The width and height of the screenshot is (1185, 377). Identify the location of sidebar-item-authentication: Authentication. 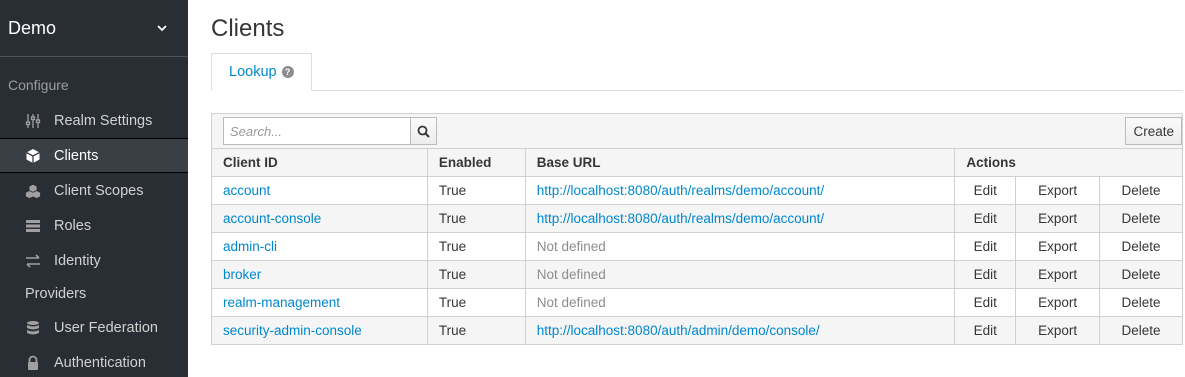
(94, 361).